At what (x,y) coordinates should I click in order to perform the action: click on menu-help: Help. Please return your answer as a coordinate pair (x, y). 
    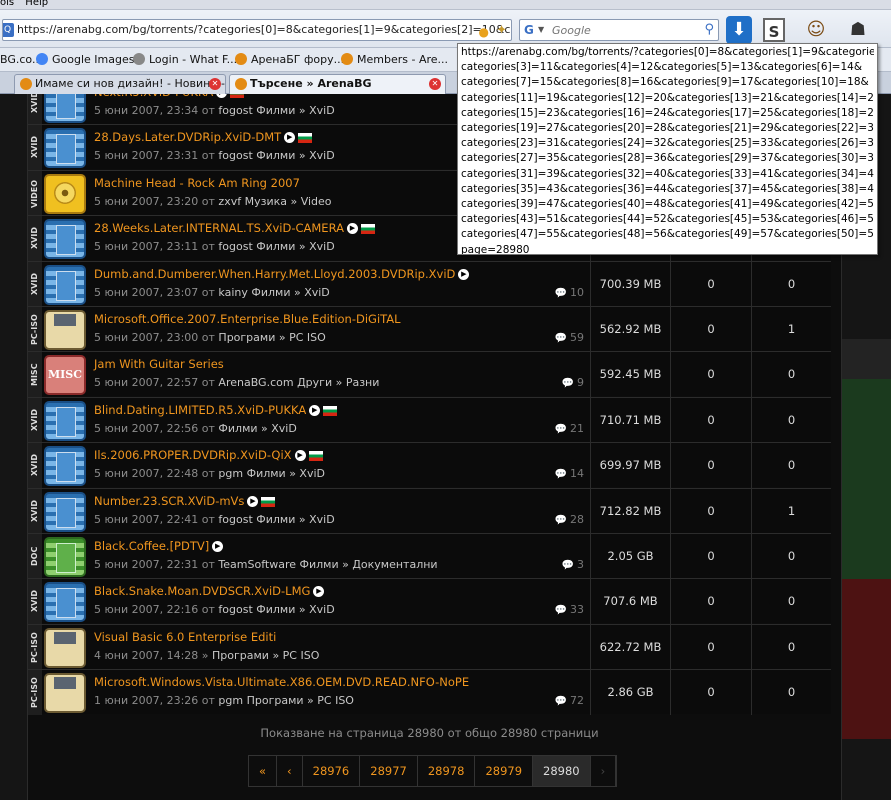
    Looking at the image, I should click on (36, 4).